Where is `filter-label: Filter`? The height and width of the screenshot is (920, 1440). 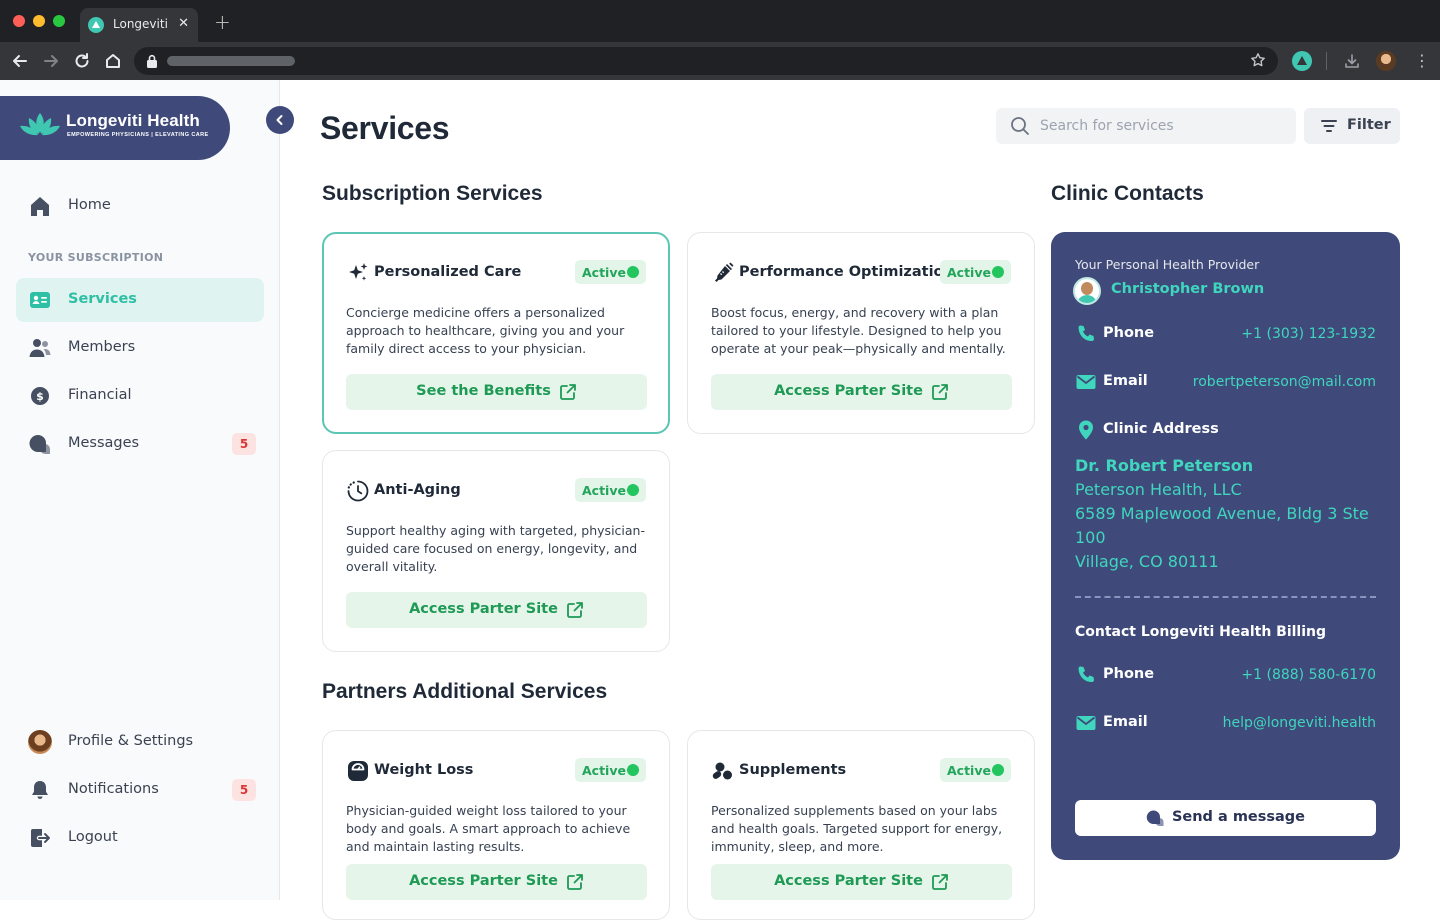 filter-label: Filter is located at coordinates (1369, 125).